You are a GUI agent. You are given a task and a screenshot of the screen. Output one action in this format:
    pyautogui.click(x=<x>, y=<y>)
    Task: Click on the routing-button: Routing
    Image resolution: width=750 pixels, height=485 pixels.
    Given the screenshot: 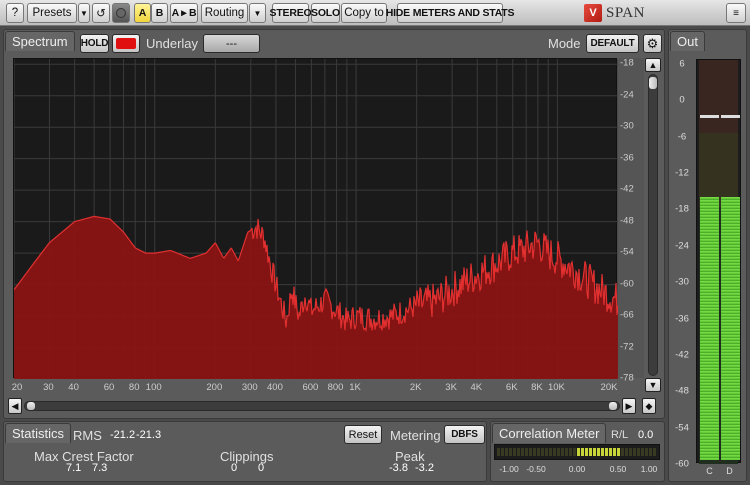 What is the action you would take?
    pyautogui.click(x=224, y=13)
    